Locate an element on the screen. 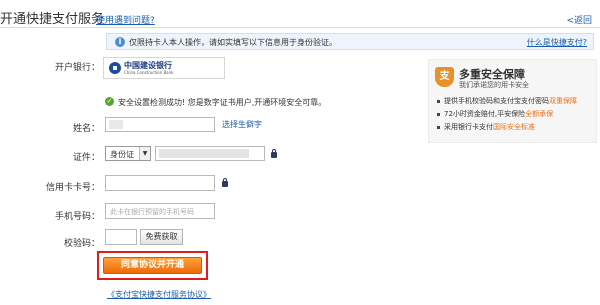 Image resolution: width=600 pixels, height=305 pixels. cert-number-input is located at coordinates (210, 153).